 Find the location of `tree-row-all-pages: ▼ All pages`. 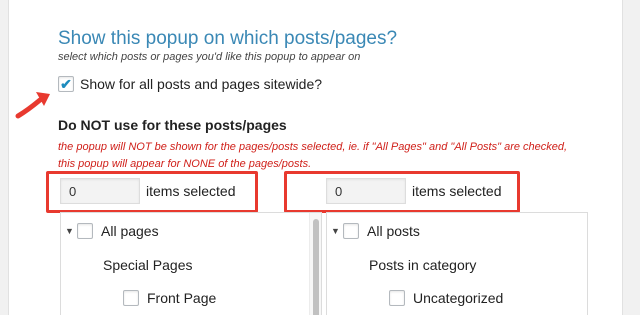

tree-row-all-pages: ▼ All pages is located at coordinates (112, 231).